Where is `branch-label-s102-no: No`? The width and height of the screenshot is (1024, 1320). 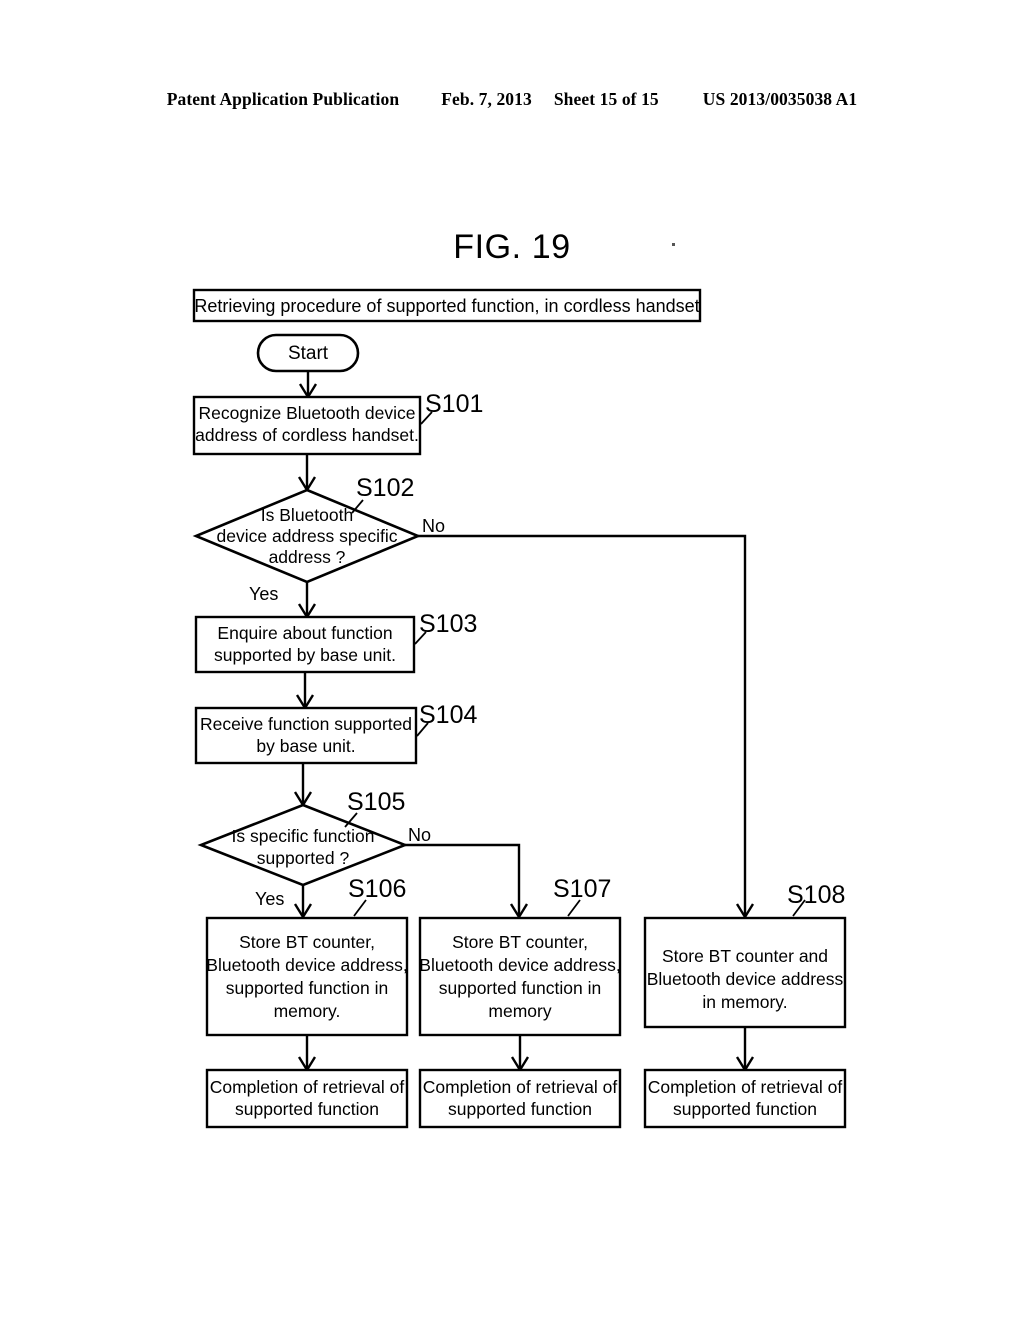
branch-label-s102-no: No is located at coordinates (433, 526).